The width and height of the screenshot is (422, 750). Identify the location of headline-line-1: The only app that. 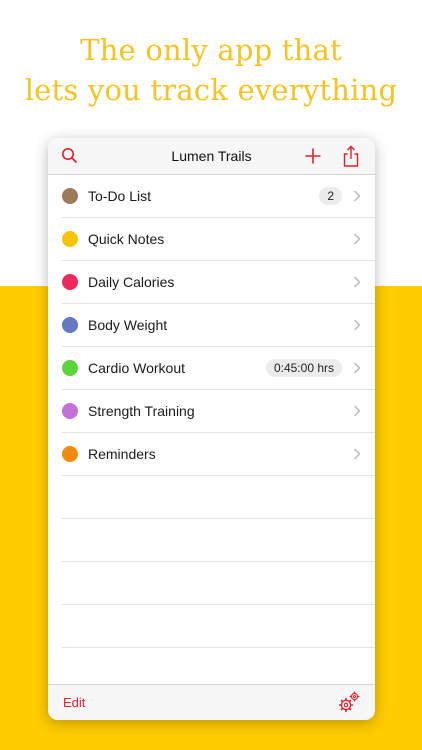
(211, 50).